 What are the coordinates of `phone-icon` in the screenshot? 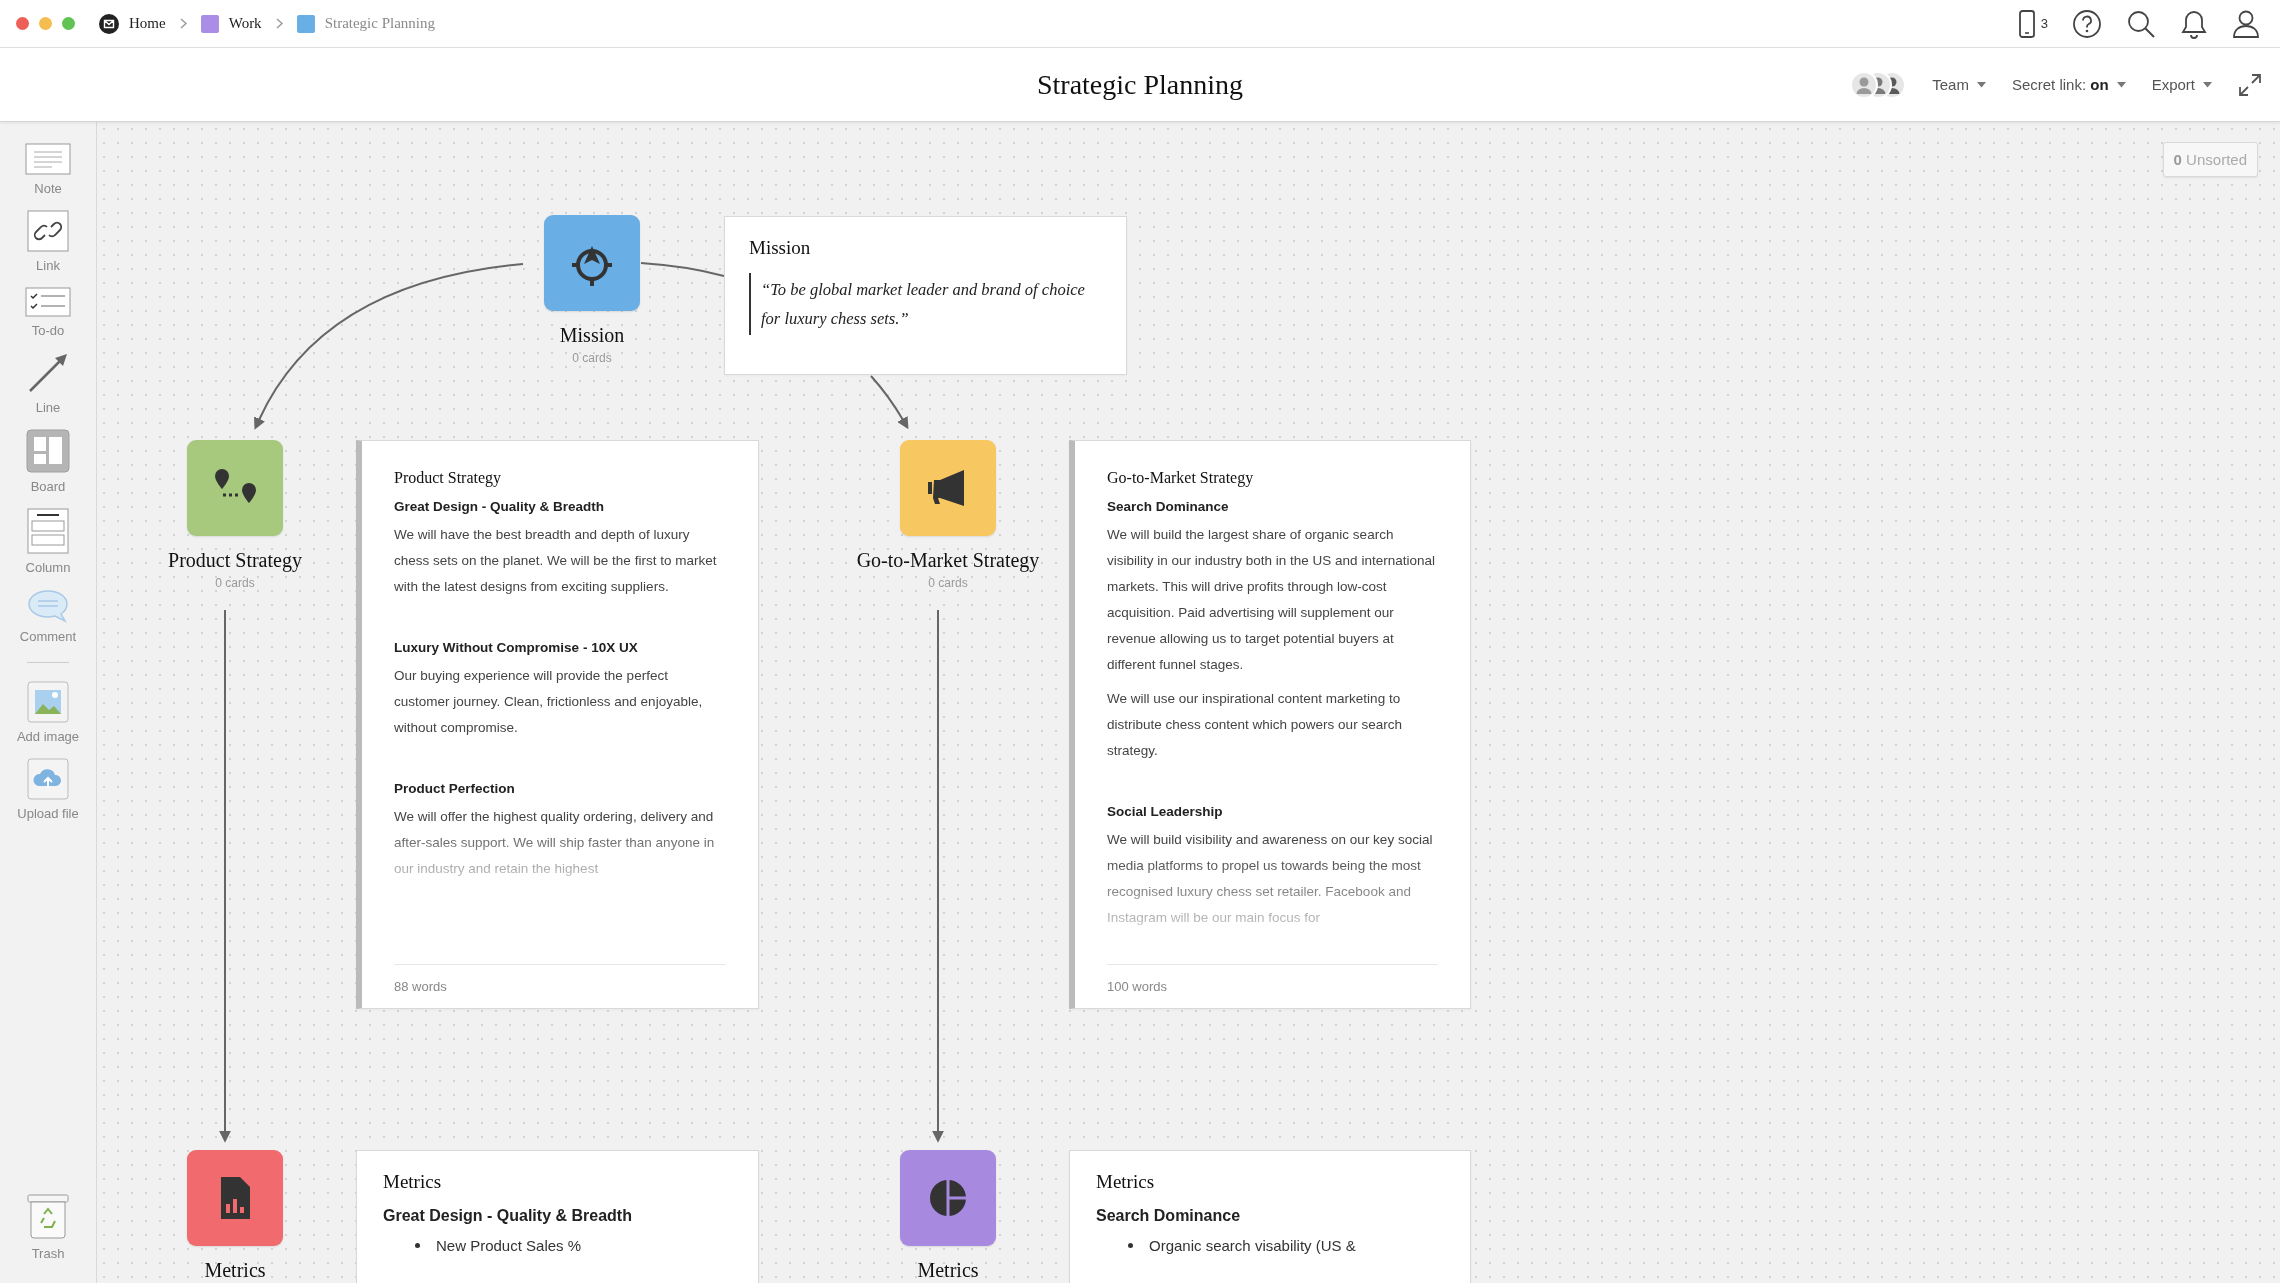 It's located at (2026, 23).